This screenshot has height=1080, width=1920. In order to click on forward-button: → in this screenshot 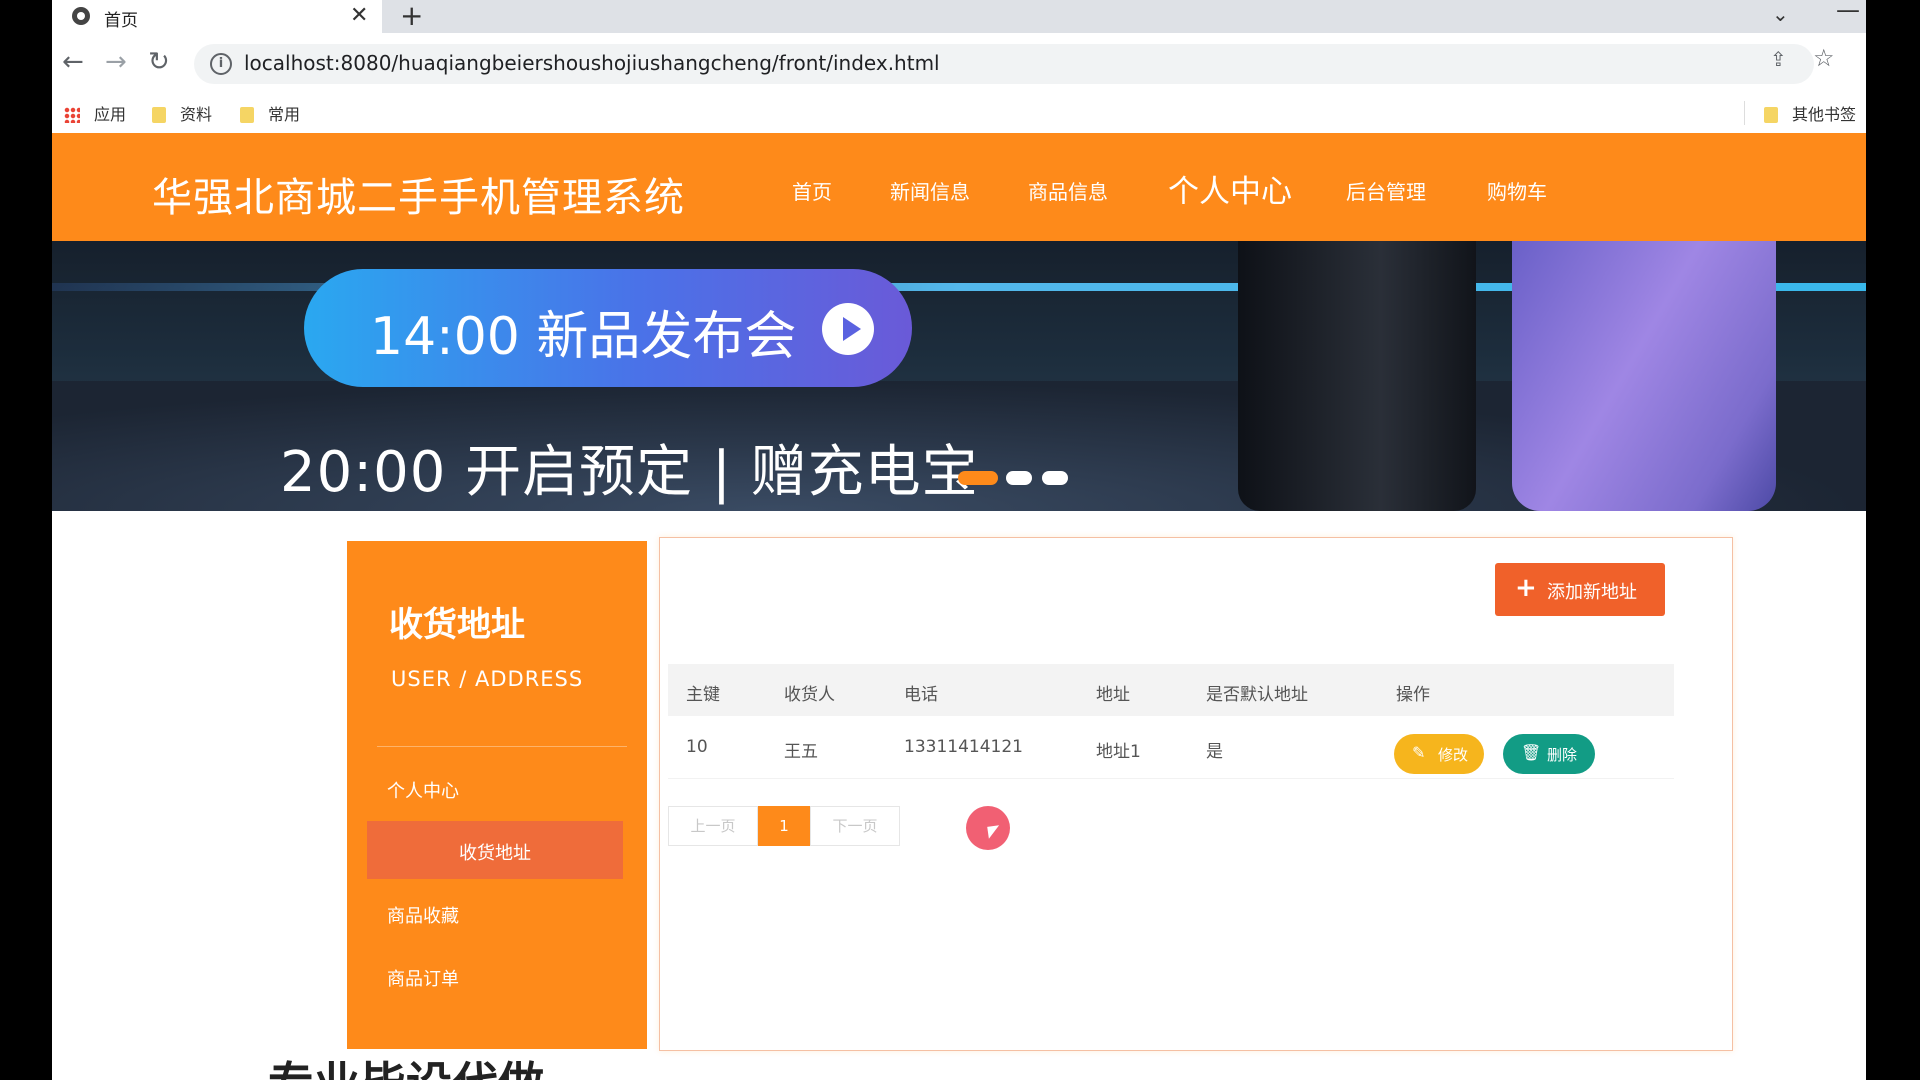, I will do `click(116, 62)`.